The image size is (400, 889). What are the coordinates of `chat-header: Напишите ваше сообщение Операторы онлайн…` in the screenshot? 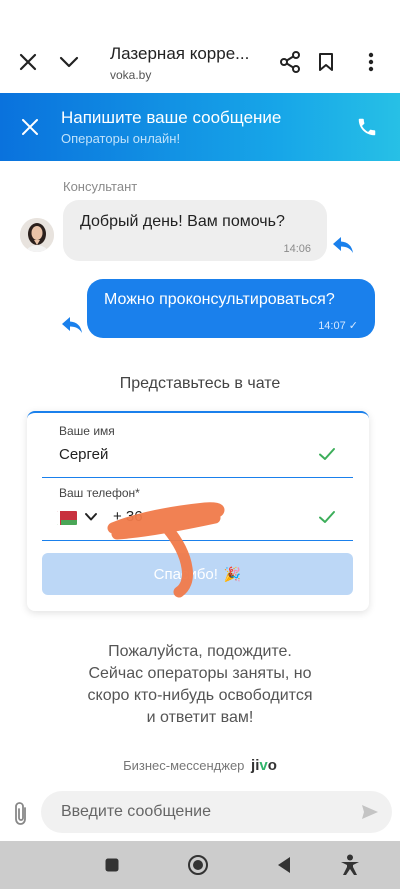 It's located at (200, 127).